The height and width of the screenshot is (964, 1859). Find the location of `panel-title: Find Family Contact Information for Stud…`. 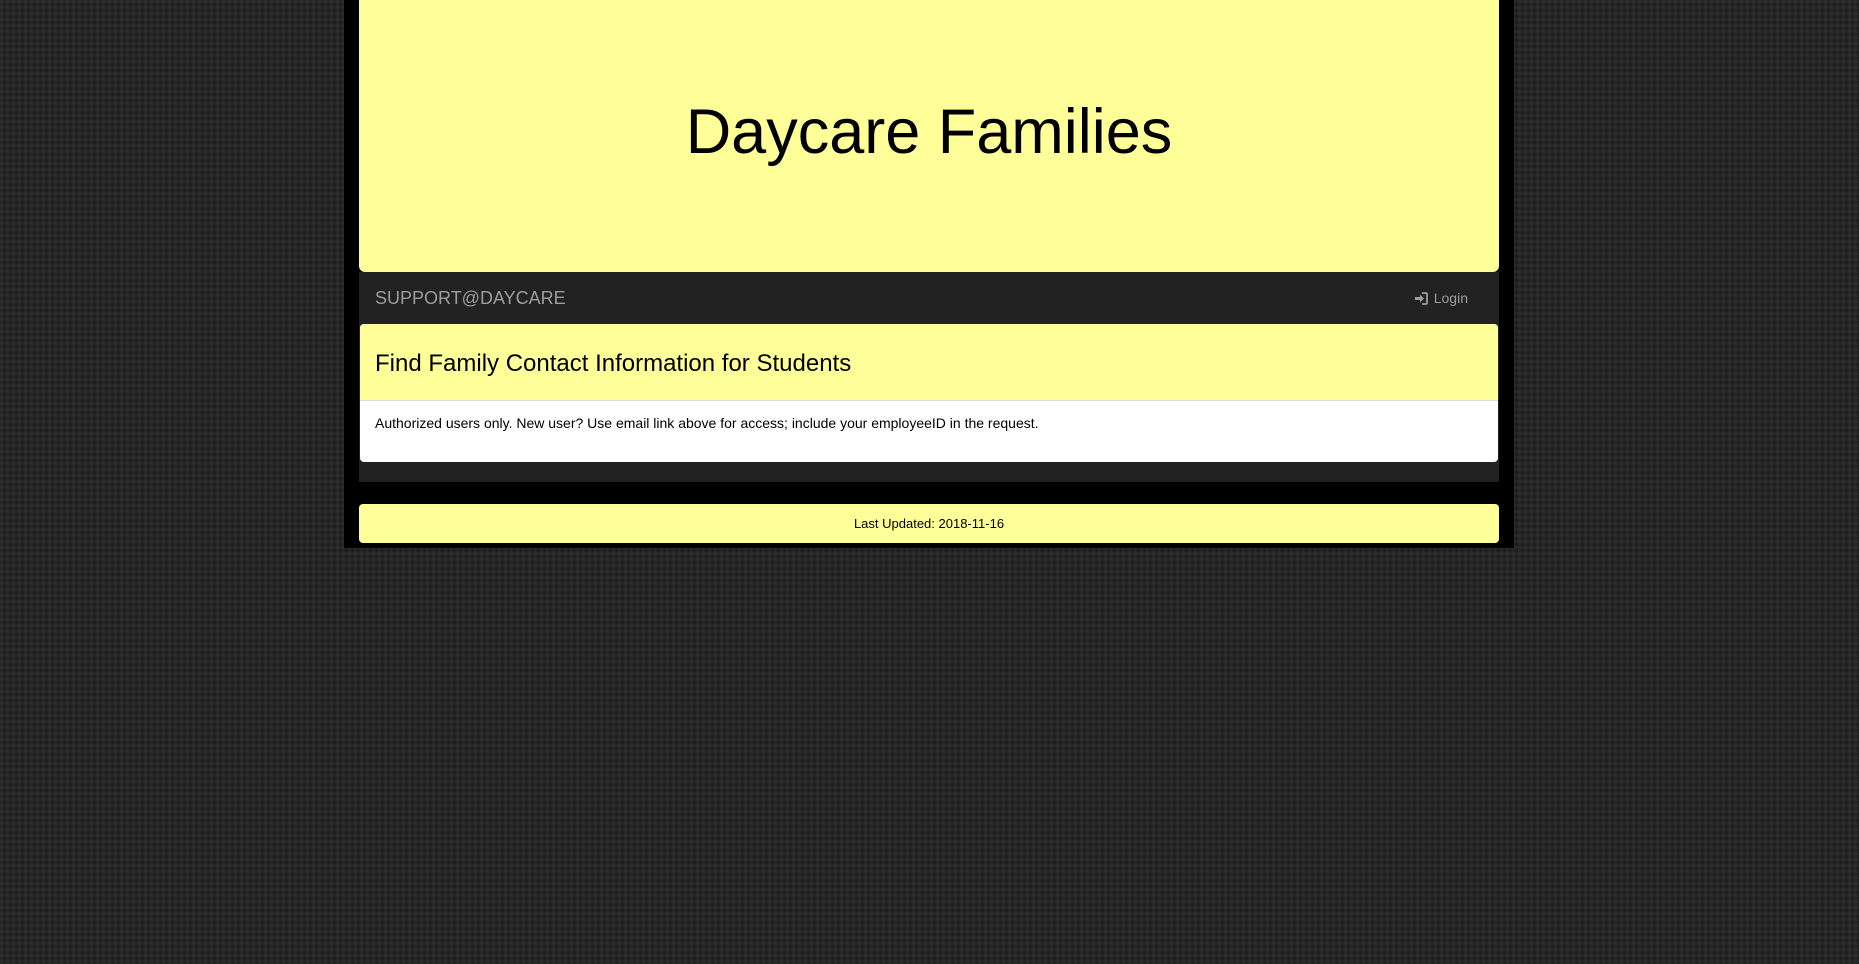

panel-title: Find Family Contact Information for Stud… is located at coordinates (613, 363).